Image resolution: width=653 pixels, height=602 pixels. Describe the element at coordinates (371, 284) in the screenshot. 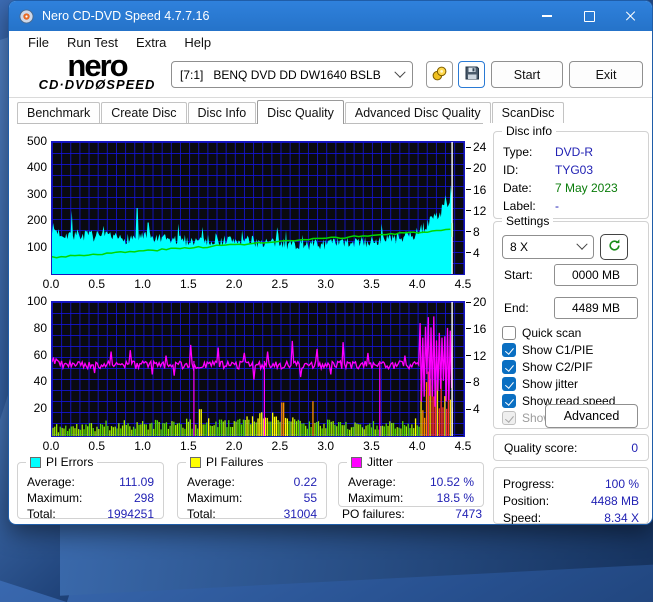

I see `axis-label: 3.5` at that location.